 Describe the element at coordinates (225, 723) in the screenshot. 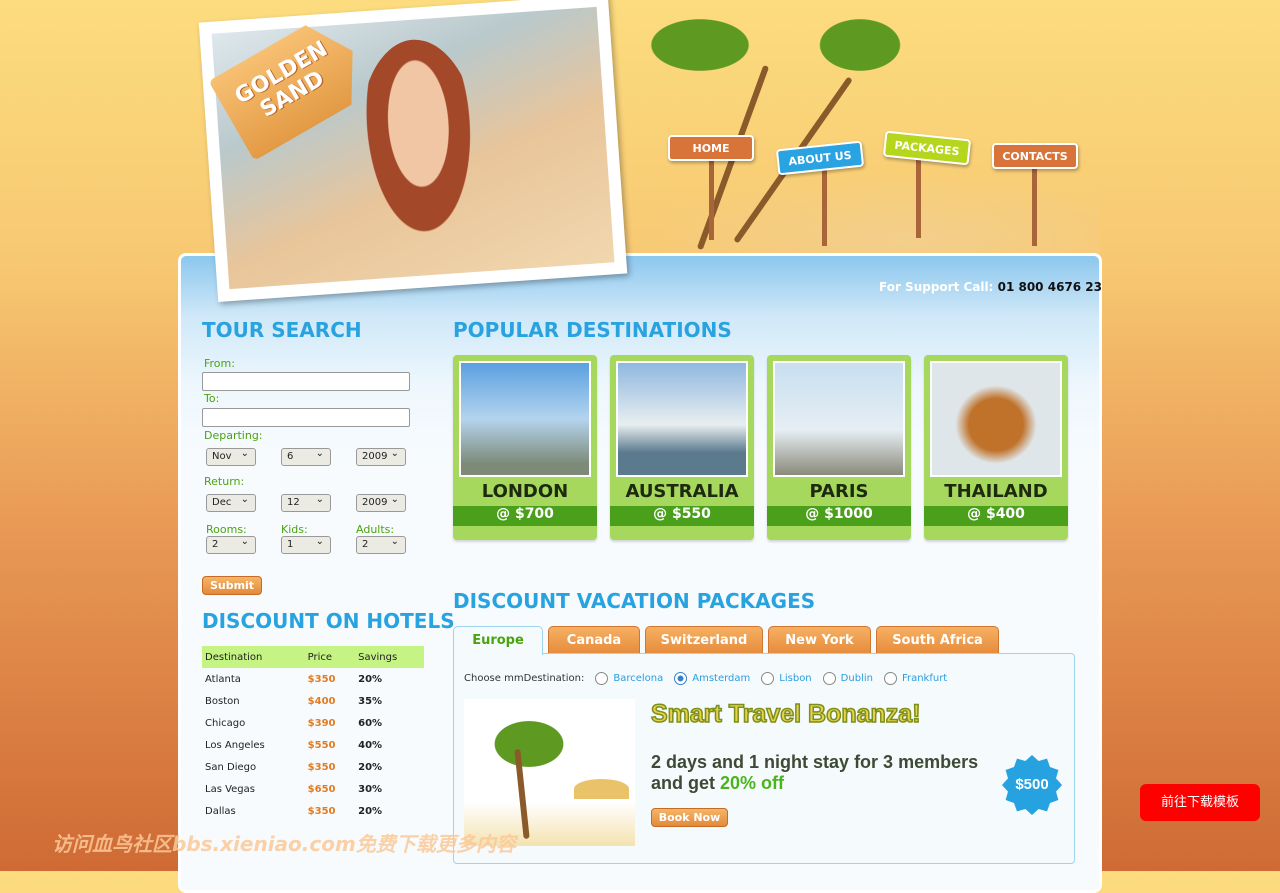

I see `table-cell: Chicago` at that location.